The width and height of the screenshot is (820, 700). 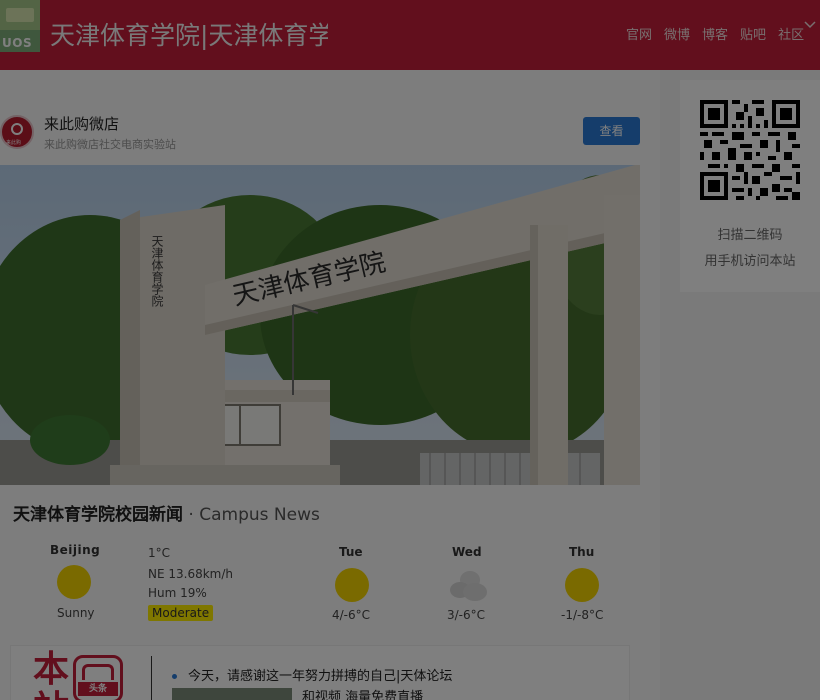 What do you see at coordinates (320, 674) in the screenshot?
I see `headline-link-1: 今天，请感谢这一年努力拼搏的自己|天体论坛` at bounding box center [320, 674].